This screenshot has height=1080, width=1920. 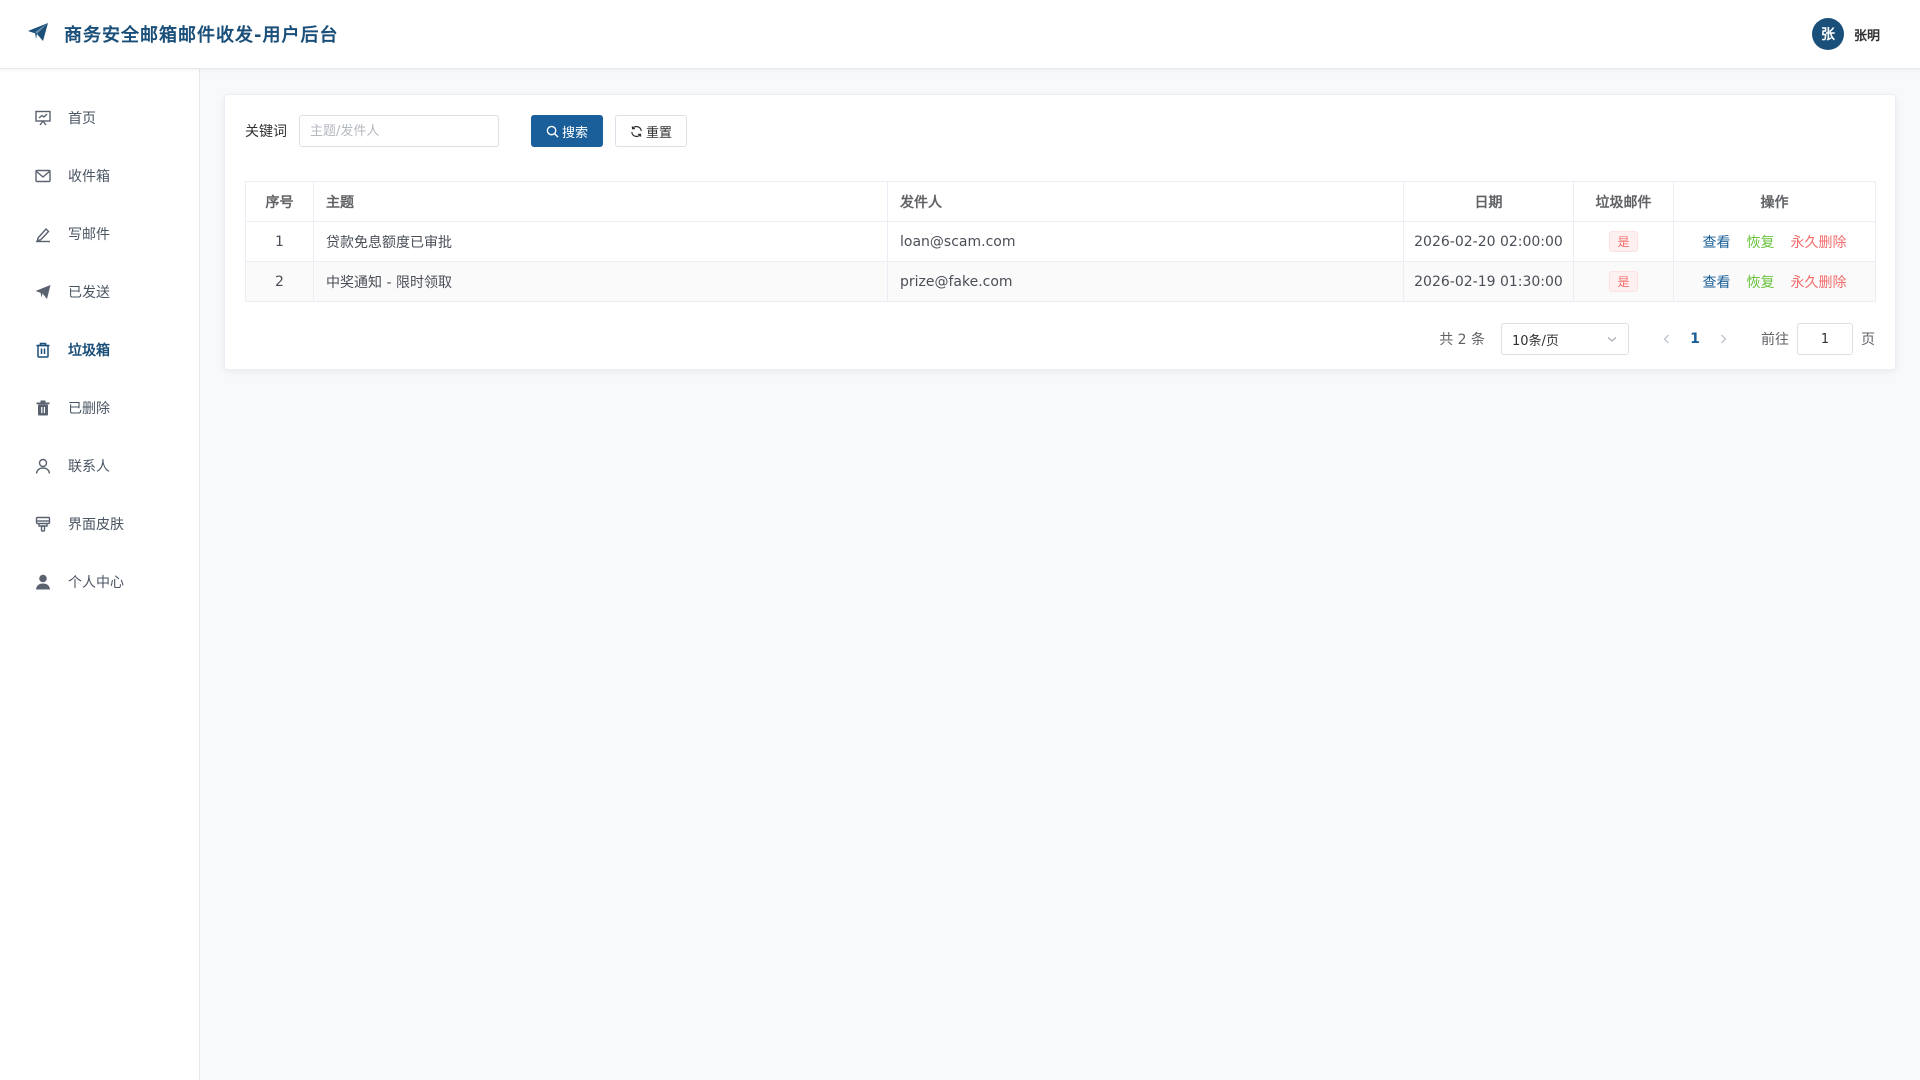 I want to click on search-button: 搜索, so click(x=567, y=131).